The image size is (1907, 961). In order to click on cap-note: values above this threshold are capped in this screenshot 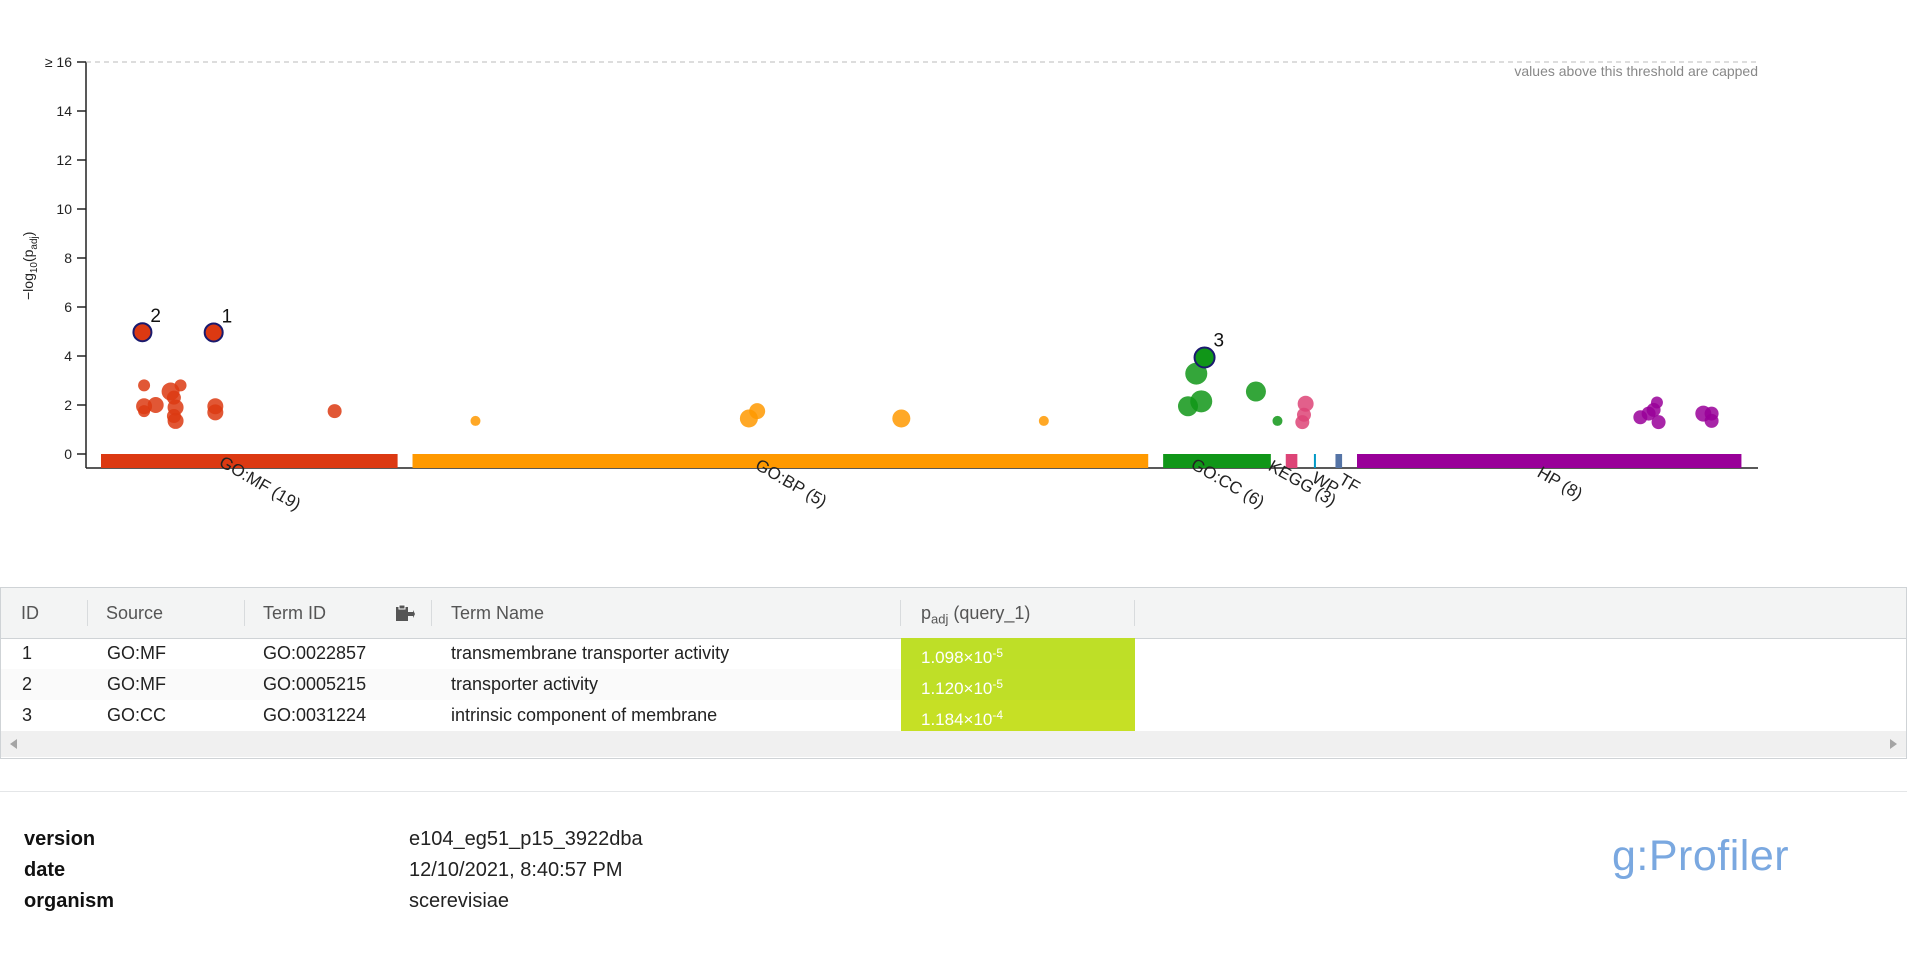, I will do `click(1636, 71)`.